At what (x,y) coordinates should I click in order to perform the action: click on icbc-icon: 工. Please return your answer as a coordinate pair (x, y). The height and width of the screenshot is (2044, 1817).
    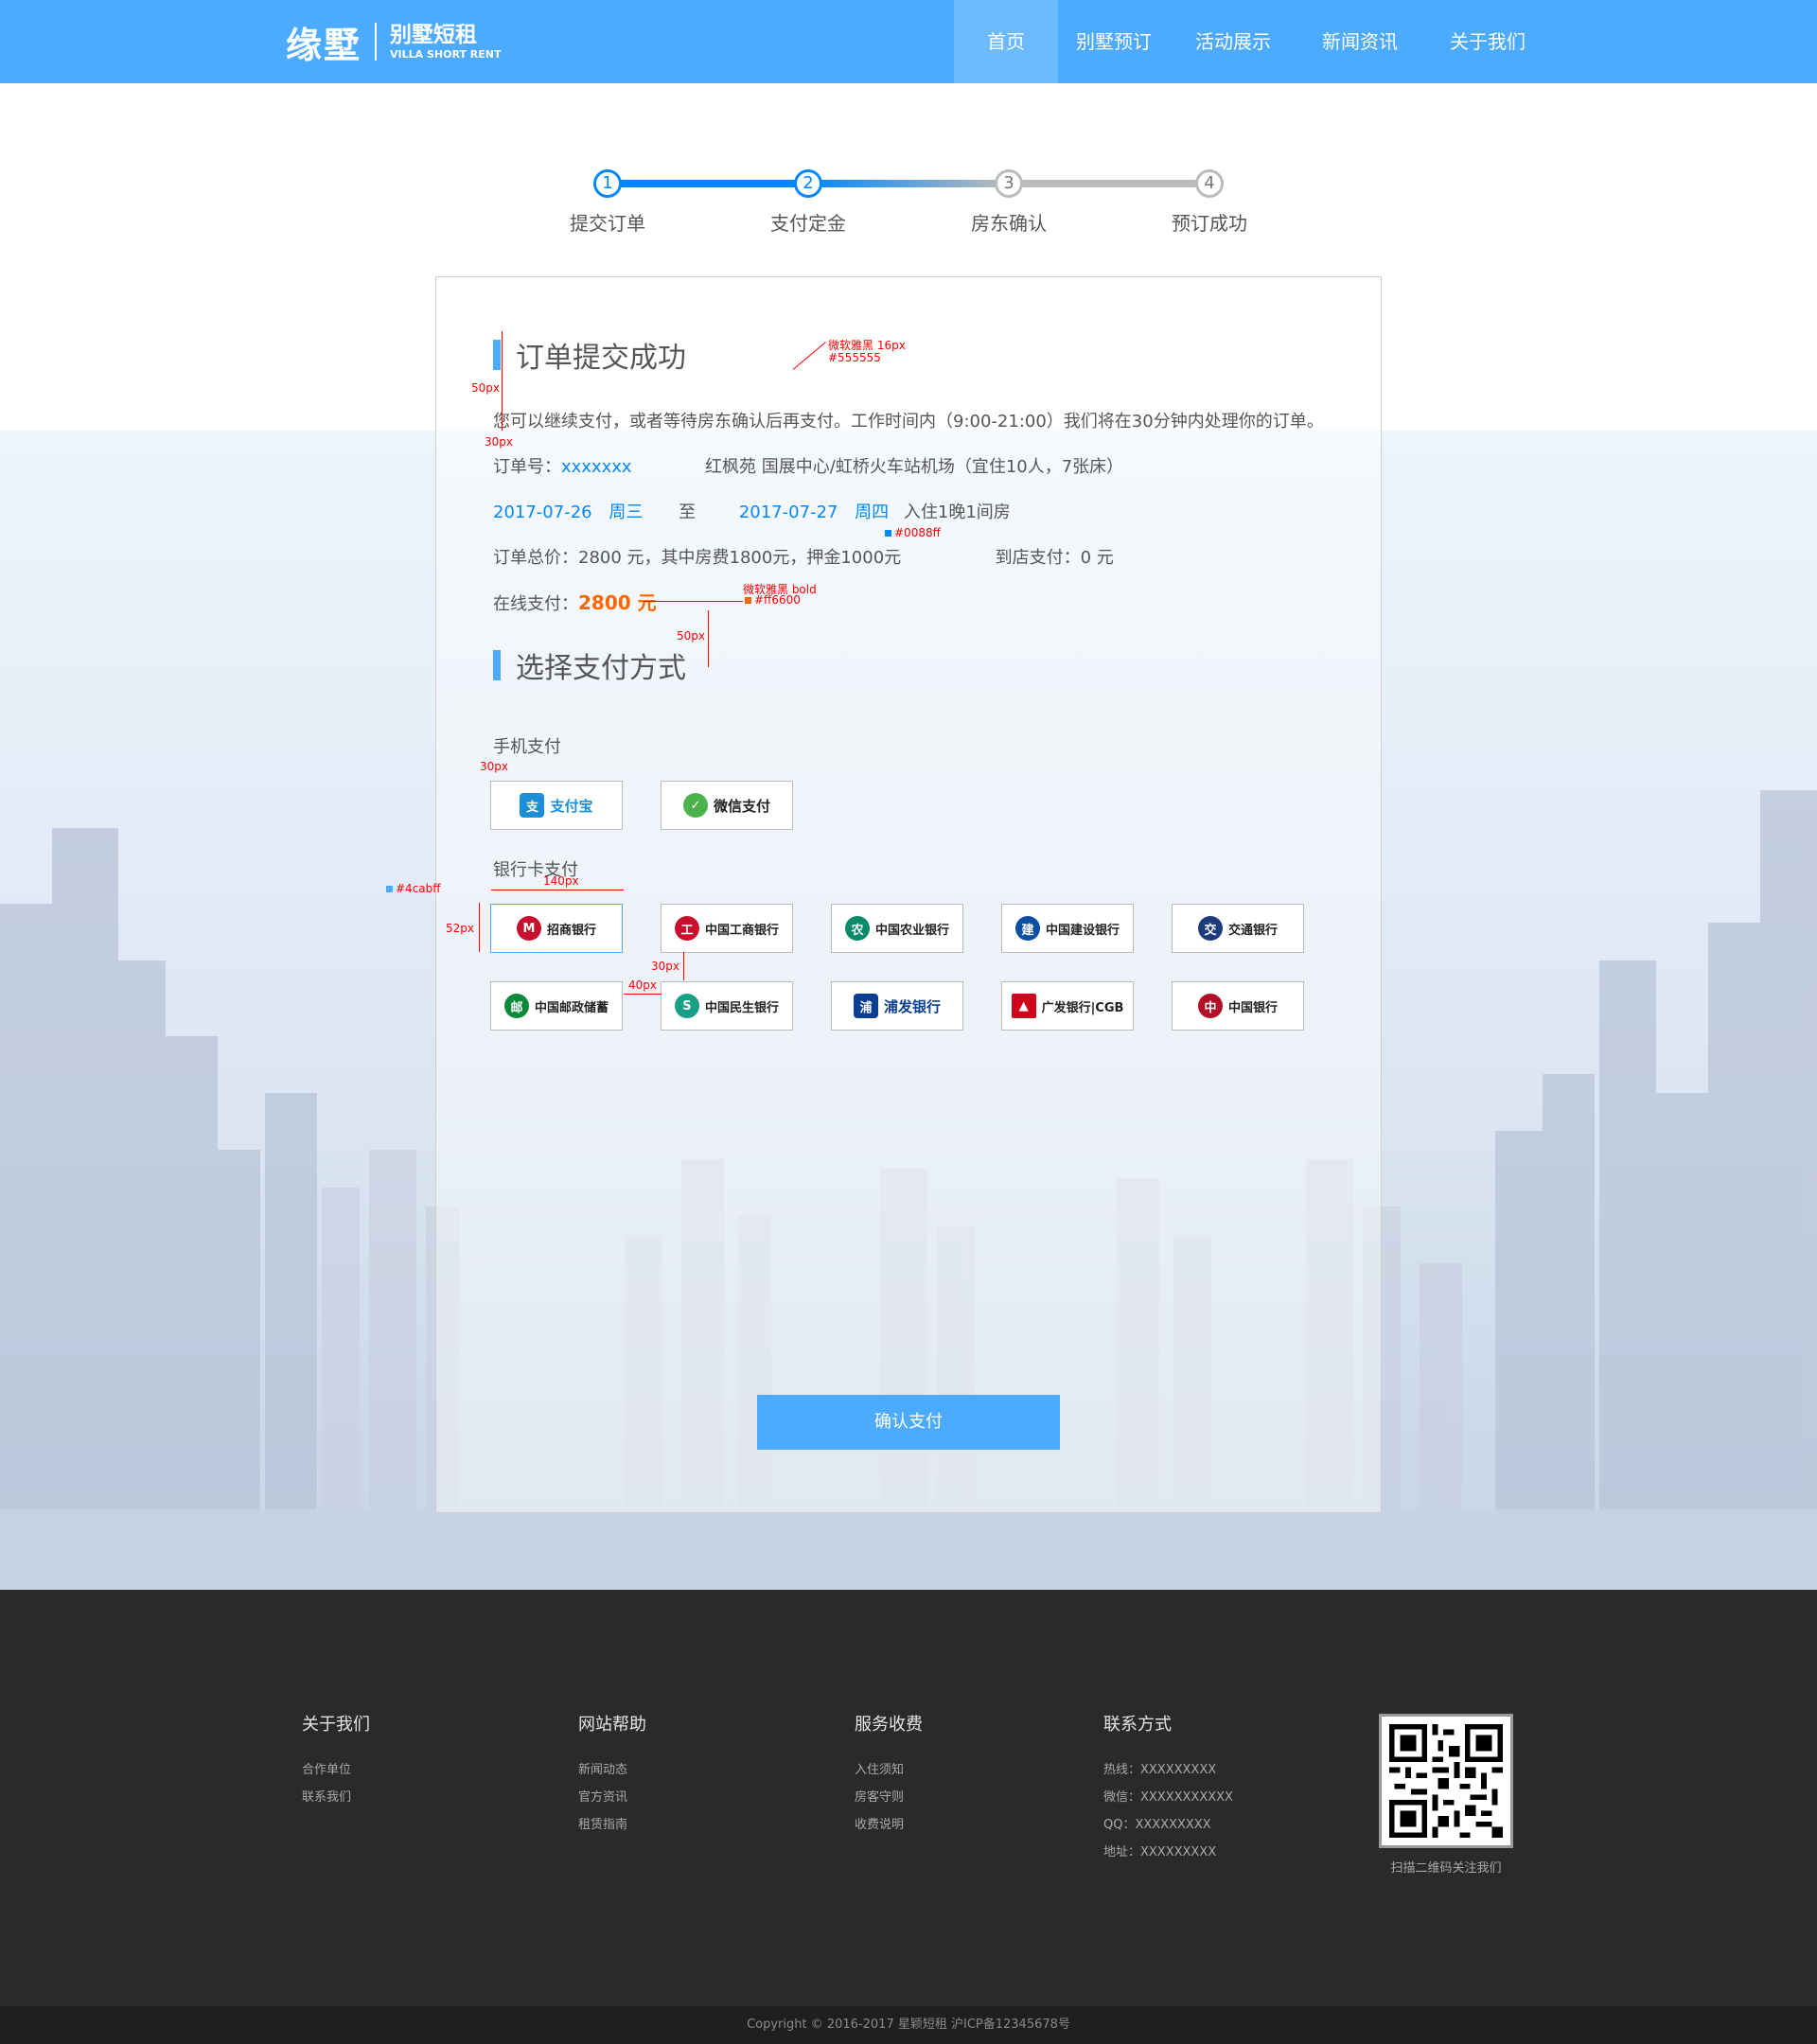
    Looking at the image, I should click on (686, 928).